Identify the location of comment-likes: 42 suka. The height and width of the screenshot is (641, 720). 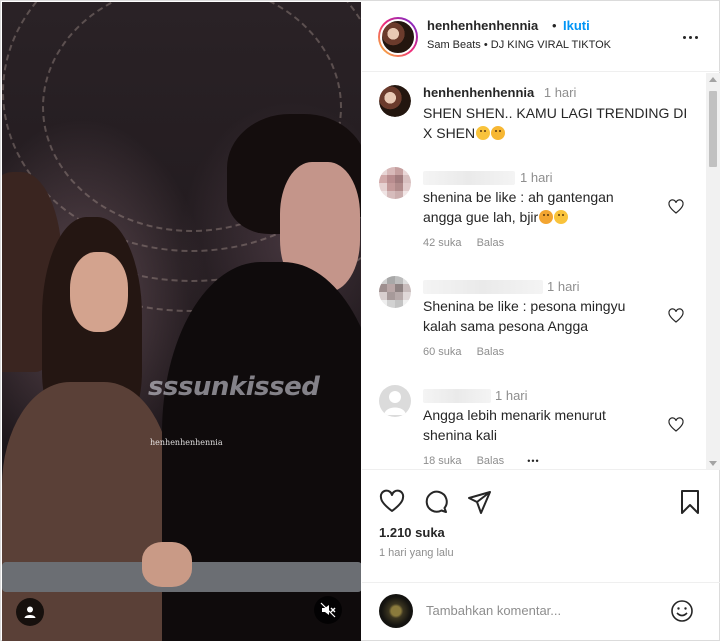
(442, 243).